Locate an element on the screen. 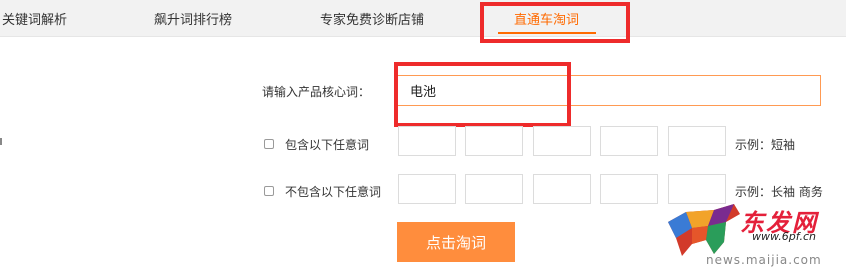 The height and width of the screenshot is (270, 846). active-tab-indicator is located at coordinates (547, 33).